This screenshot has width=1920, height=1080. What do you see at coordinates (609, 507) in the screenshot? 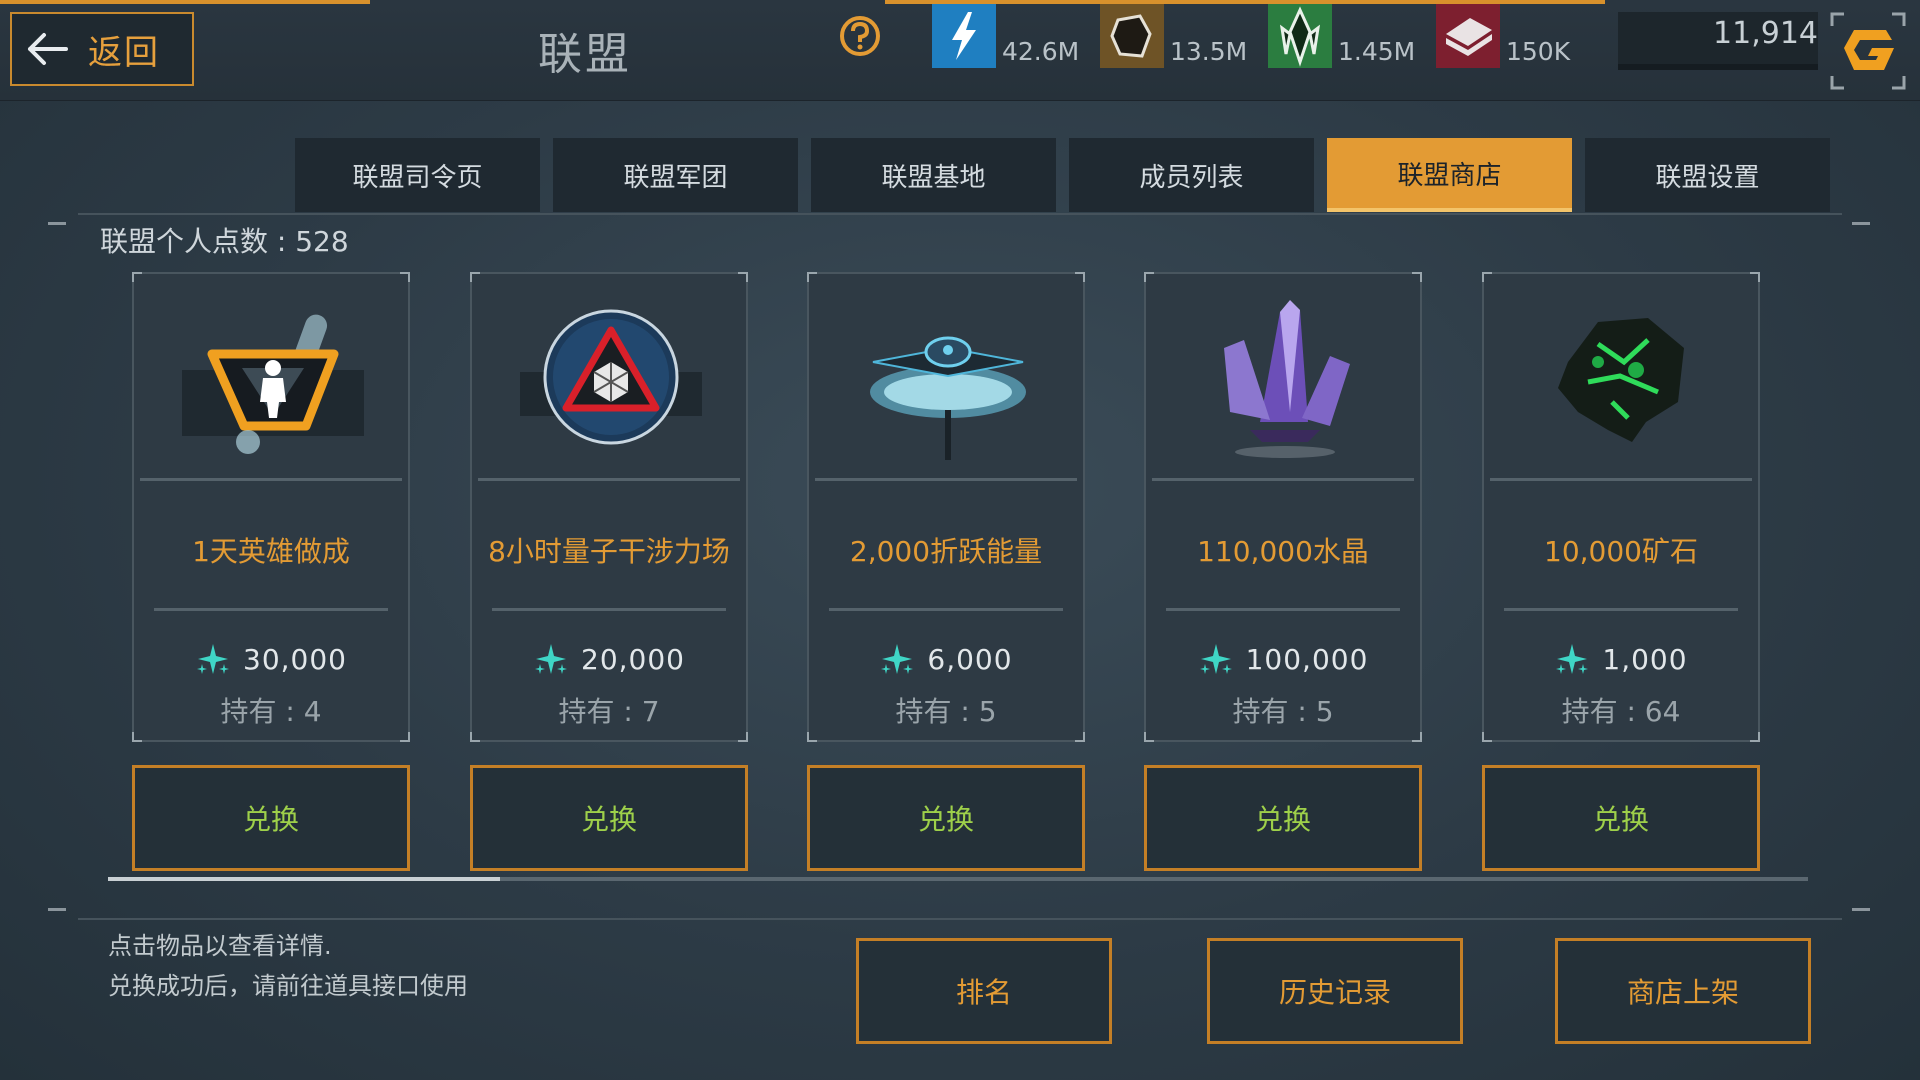
I see `shop-item-card: 8小时量子干涉力场 20,000 持有 : 7` at bounding box center [609, 507].